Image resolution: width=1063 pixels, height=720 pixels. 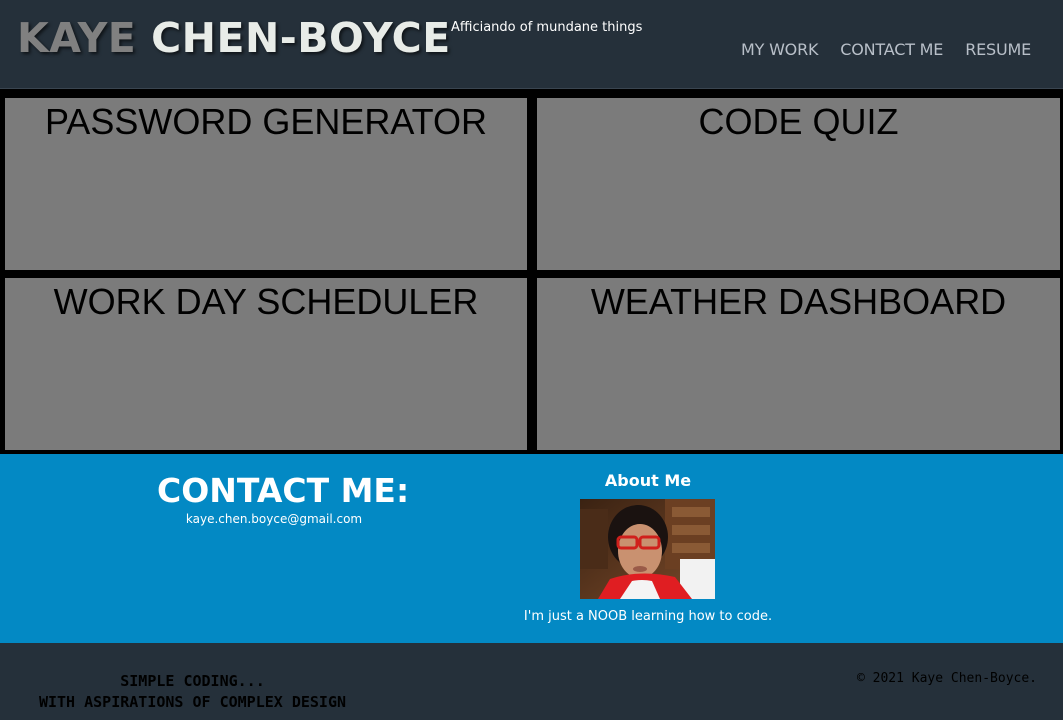 I want to click on profile-photo-image, so click(x=647, y=549).